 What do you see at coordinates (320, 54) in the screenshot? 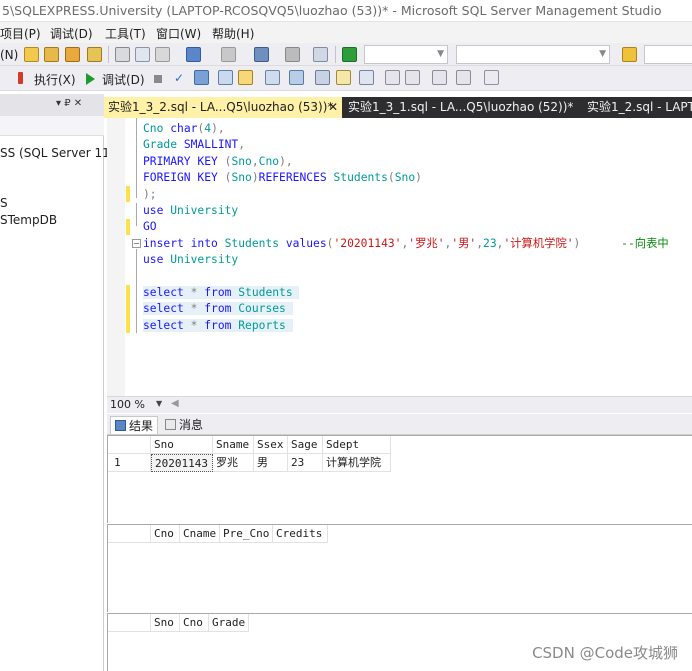
I see `activity-monitor-icon` at bounding box center [320, 54].